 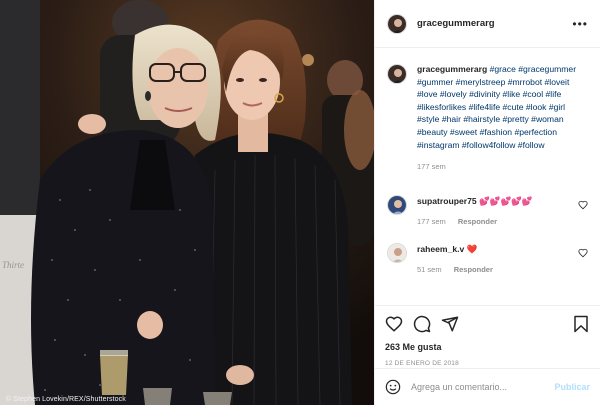 What do you see at coordinates (66, 399) in the screenshot?
I see `photo-credit: © Stephen Lovekin/REX/Shutterstock` at bounding box center [66, 399].